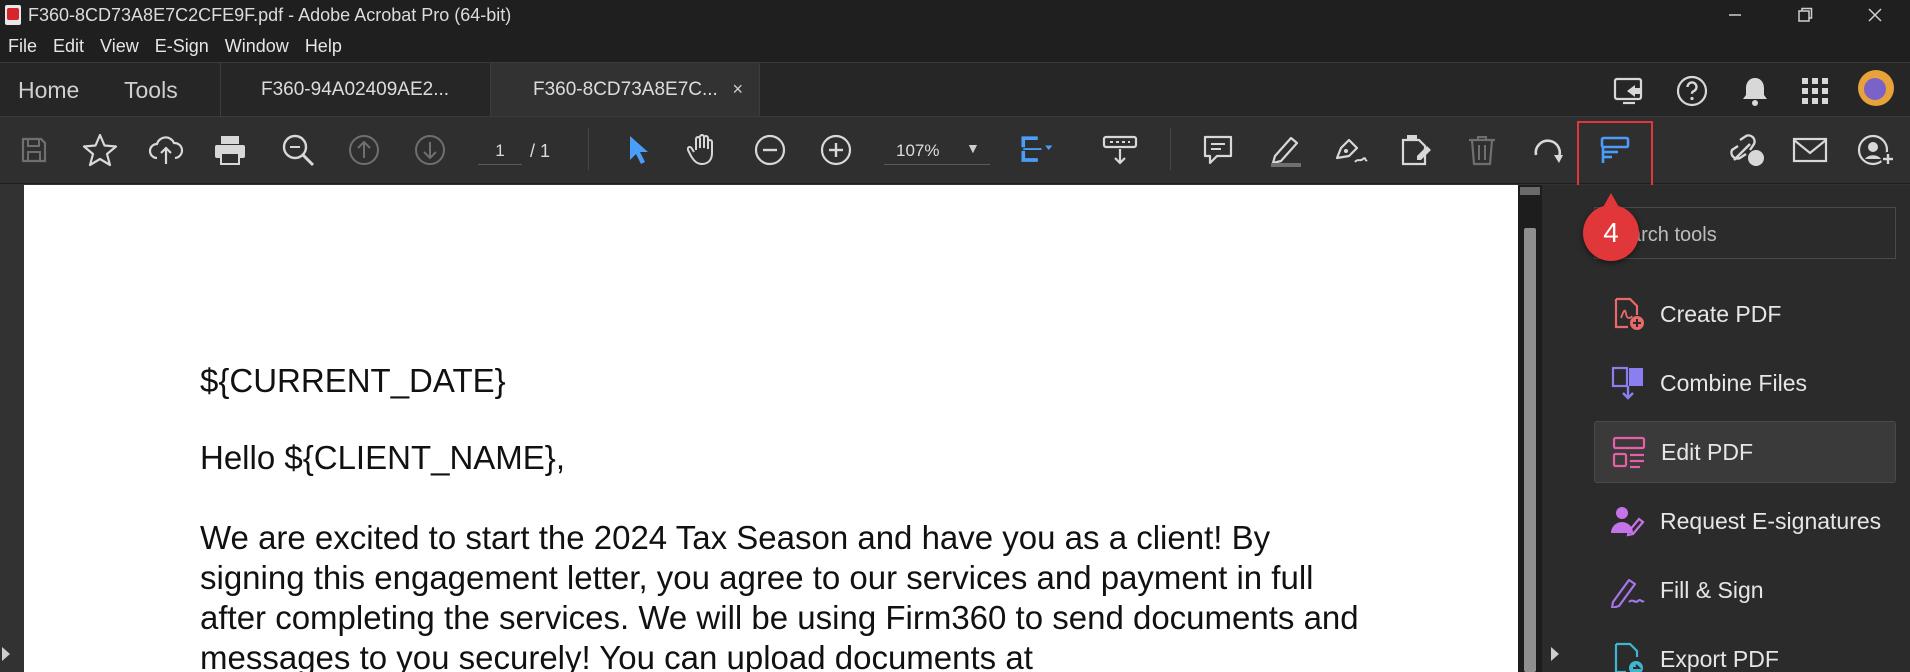 The height and width of the screenshot is (672, 1910). I want to click on tool-export-pdf: Export PDF, so click(1745, 650).